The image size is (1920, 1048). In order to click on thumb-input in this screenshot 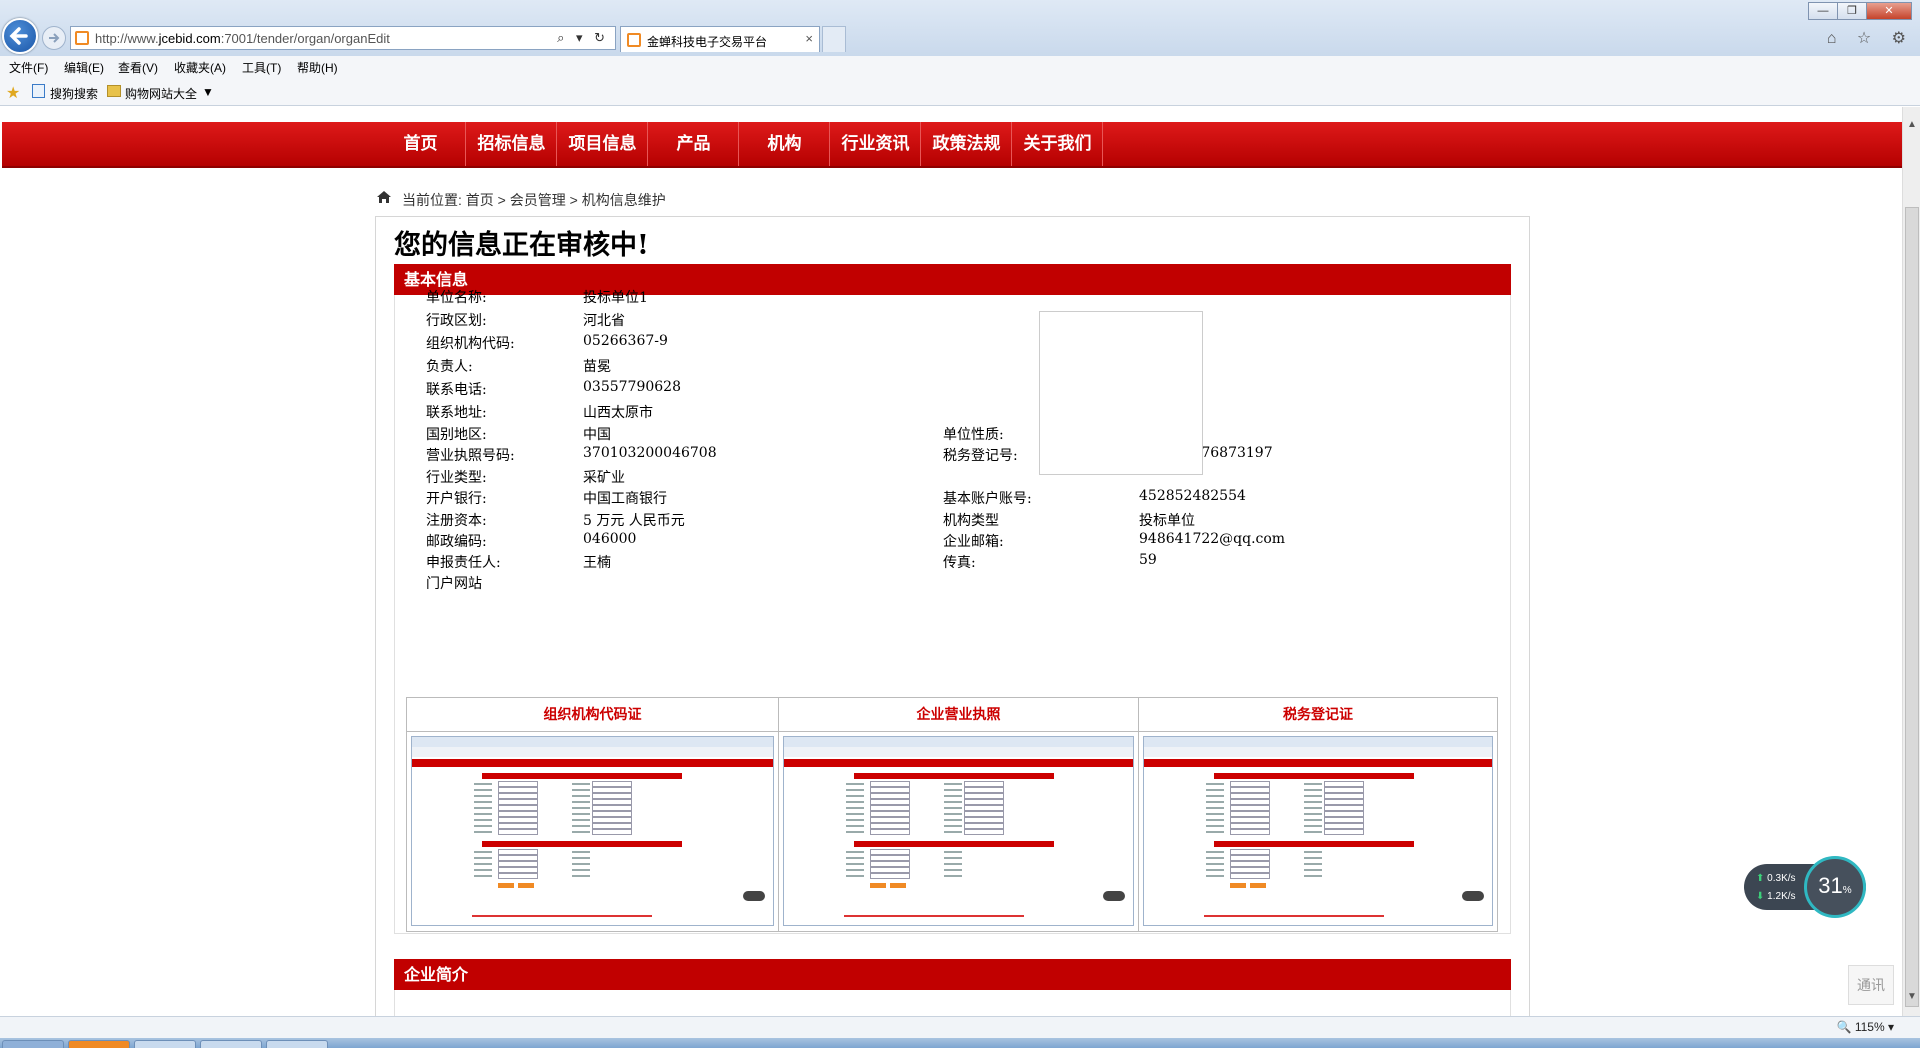, I will do `click(890, 876)`.